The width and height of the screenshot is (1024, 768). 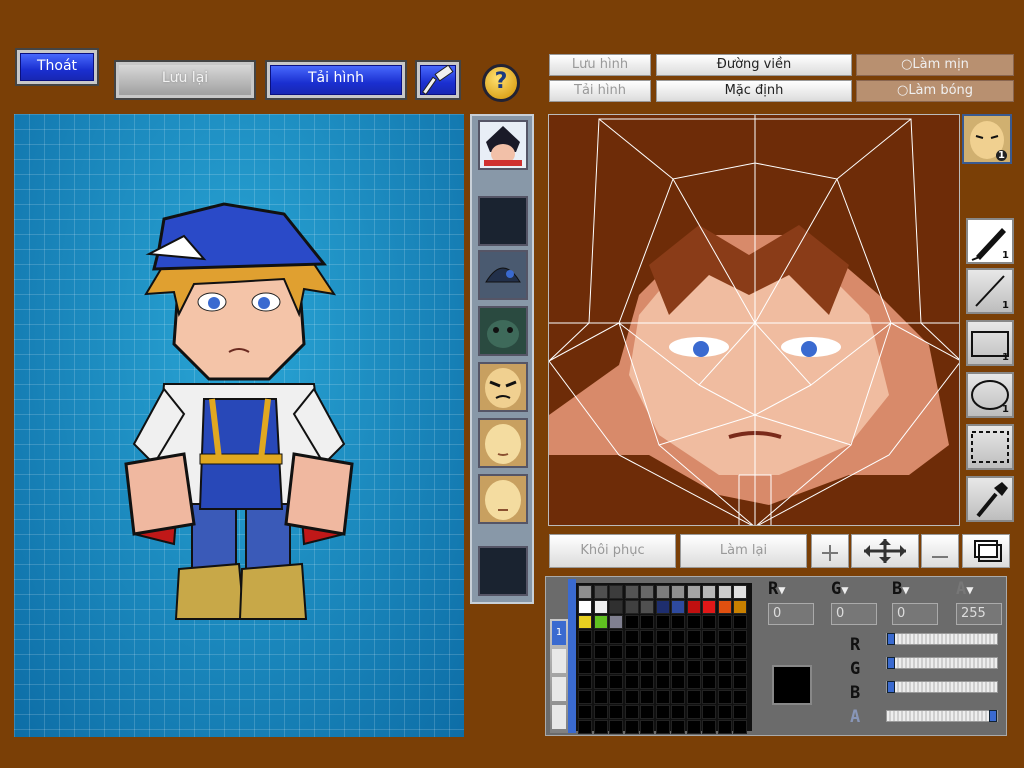 What do you see at coordinates (891, 639) in the screenshot?
I see `r-slider-thumb` at bounding box center [891, 639].